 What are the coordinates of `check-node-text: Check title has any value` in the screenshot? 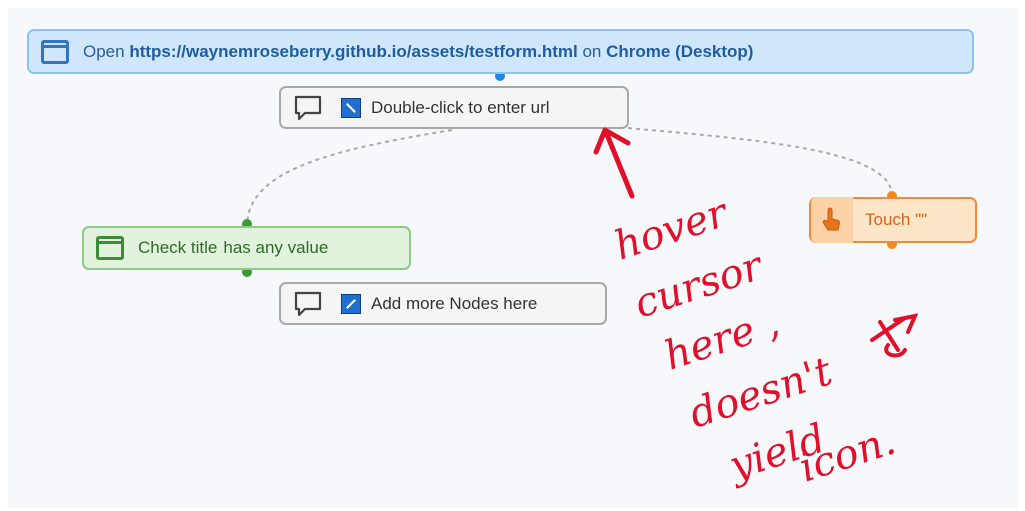 It's located at (233, 248).